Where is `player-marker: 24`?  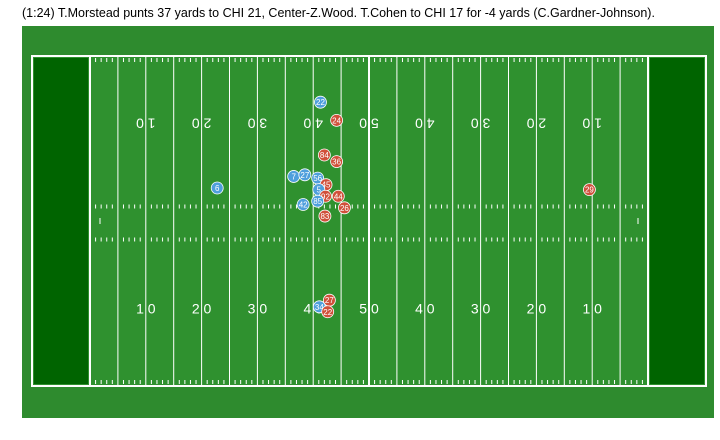
player-marker: 24 is located at coordinates (337, 120).